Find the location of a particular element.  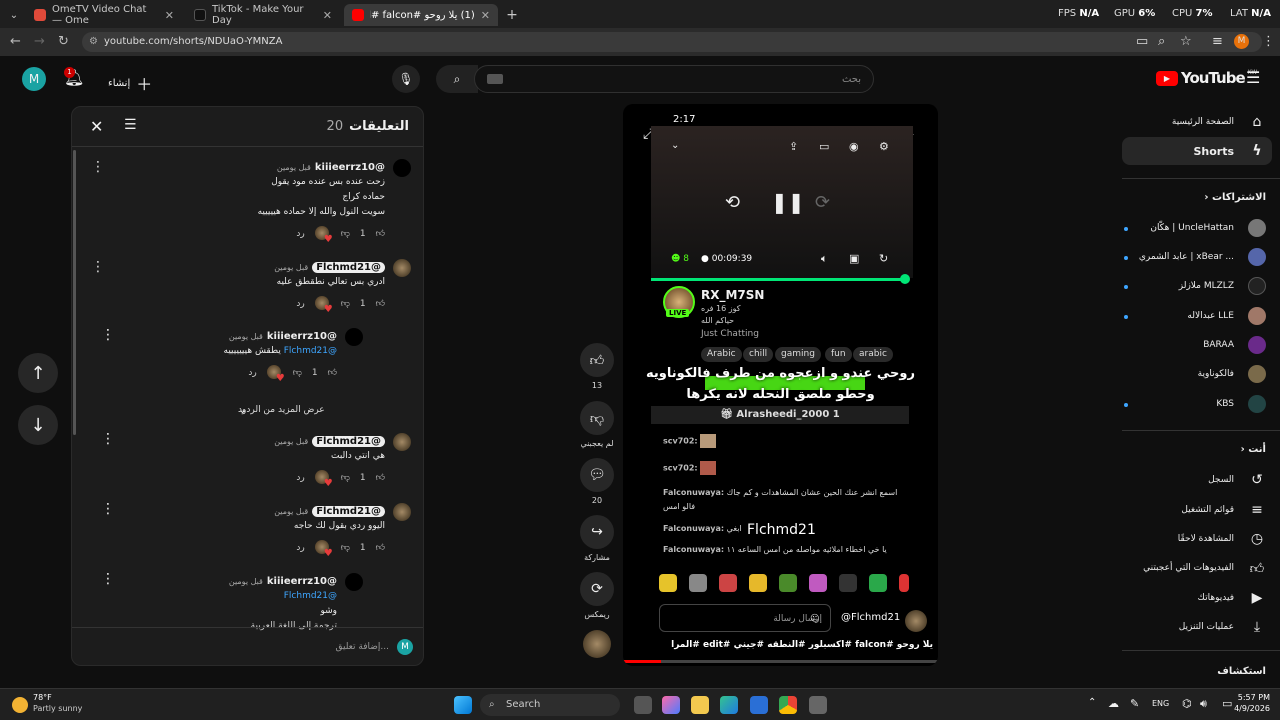

emoji-icon: ☺ is located at coordinates (814, 619).